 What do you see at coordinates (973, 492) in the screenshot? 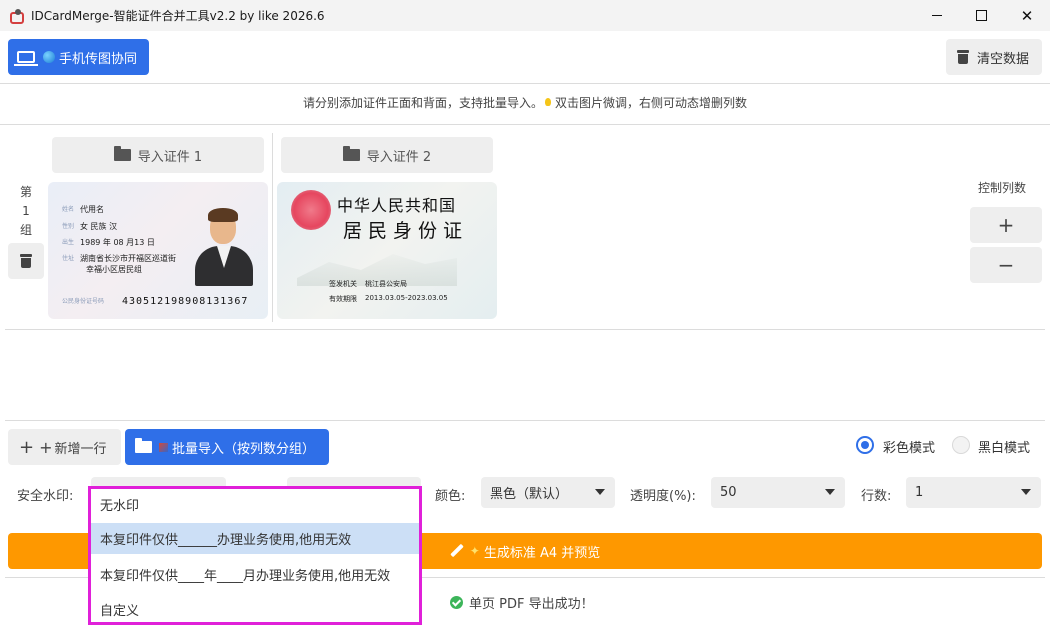
I see `rows-select: 1` at bounding box center [973, 492].